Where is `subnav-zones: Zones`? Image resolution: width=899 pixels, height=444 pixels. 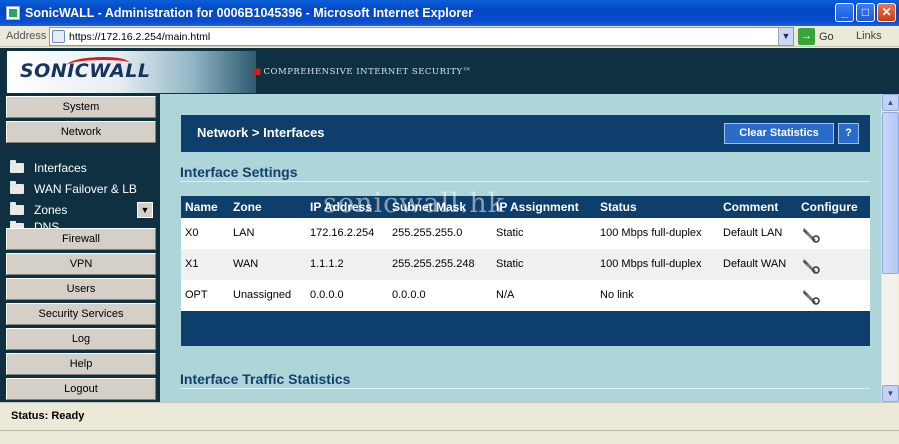
subnav-zones: Zones is located at coordinates (38, 210).